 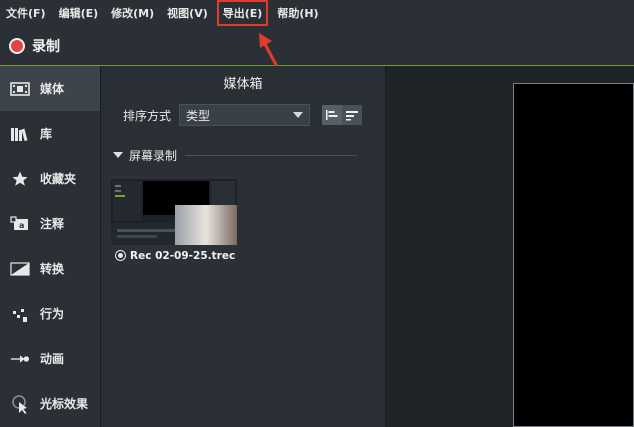 I want to click on group-header: 屏幕录制, so click(x=243, y=155).